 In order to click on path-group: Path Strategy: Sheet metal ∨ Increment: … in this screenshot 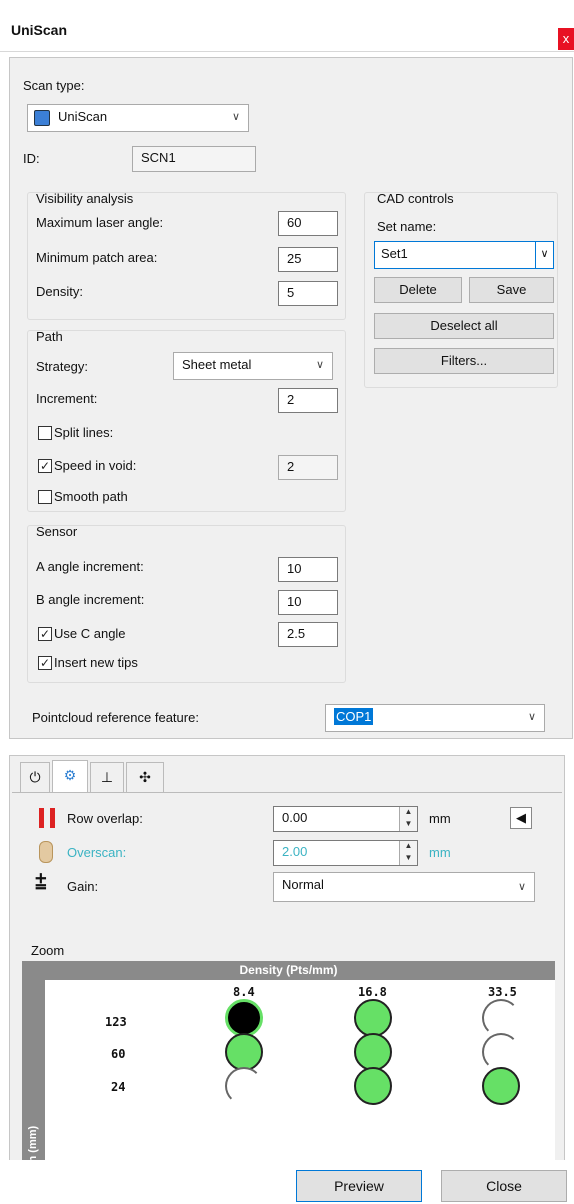, I will do `click(186, 420)`.